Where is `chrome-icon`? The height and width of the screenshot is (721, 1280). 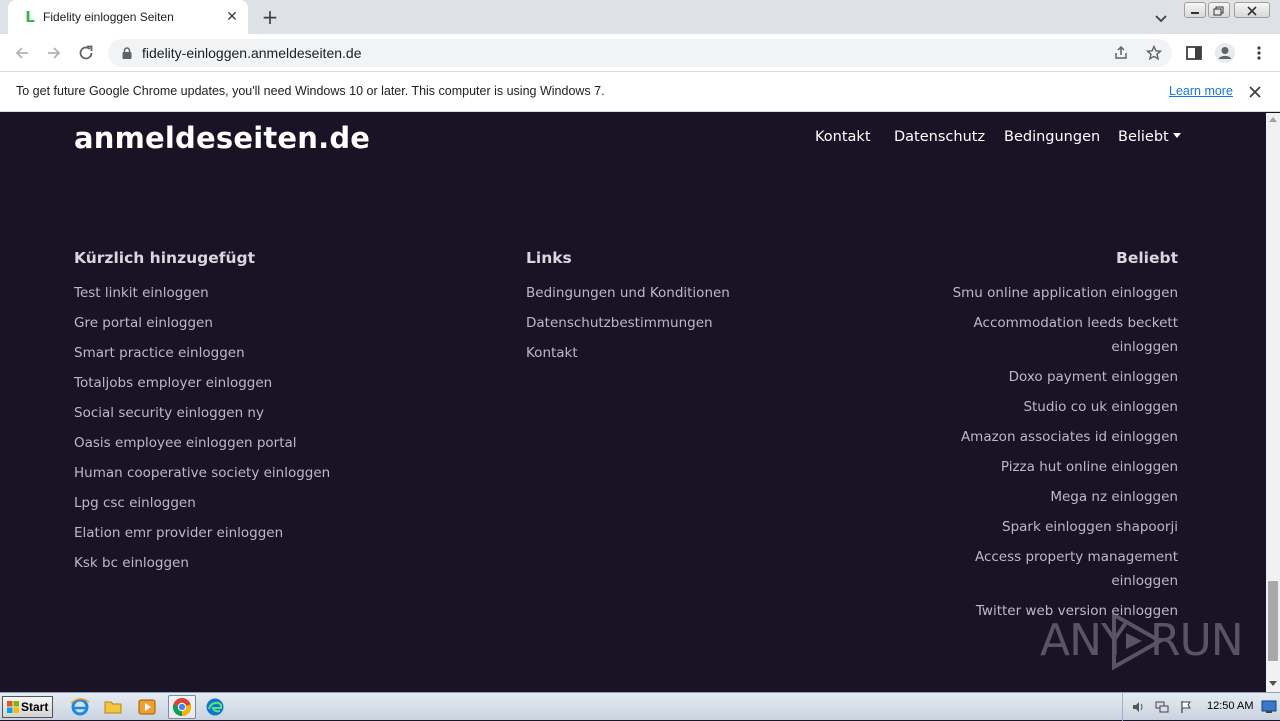 chrome-icon is located at coordinates (182, 707).